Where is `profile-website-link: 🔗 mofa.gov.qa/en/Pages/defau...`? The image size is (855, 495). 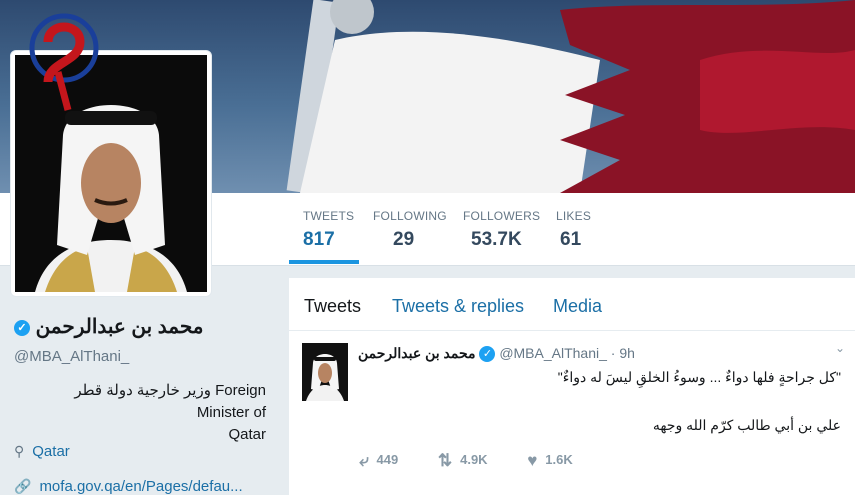
profile-website-link: 🔗 mofa.gov.qa/en/Pages/defau... is located at coordinates (128, 486).